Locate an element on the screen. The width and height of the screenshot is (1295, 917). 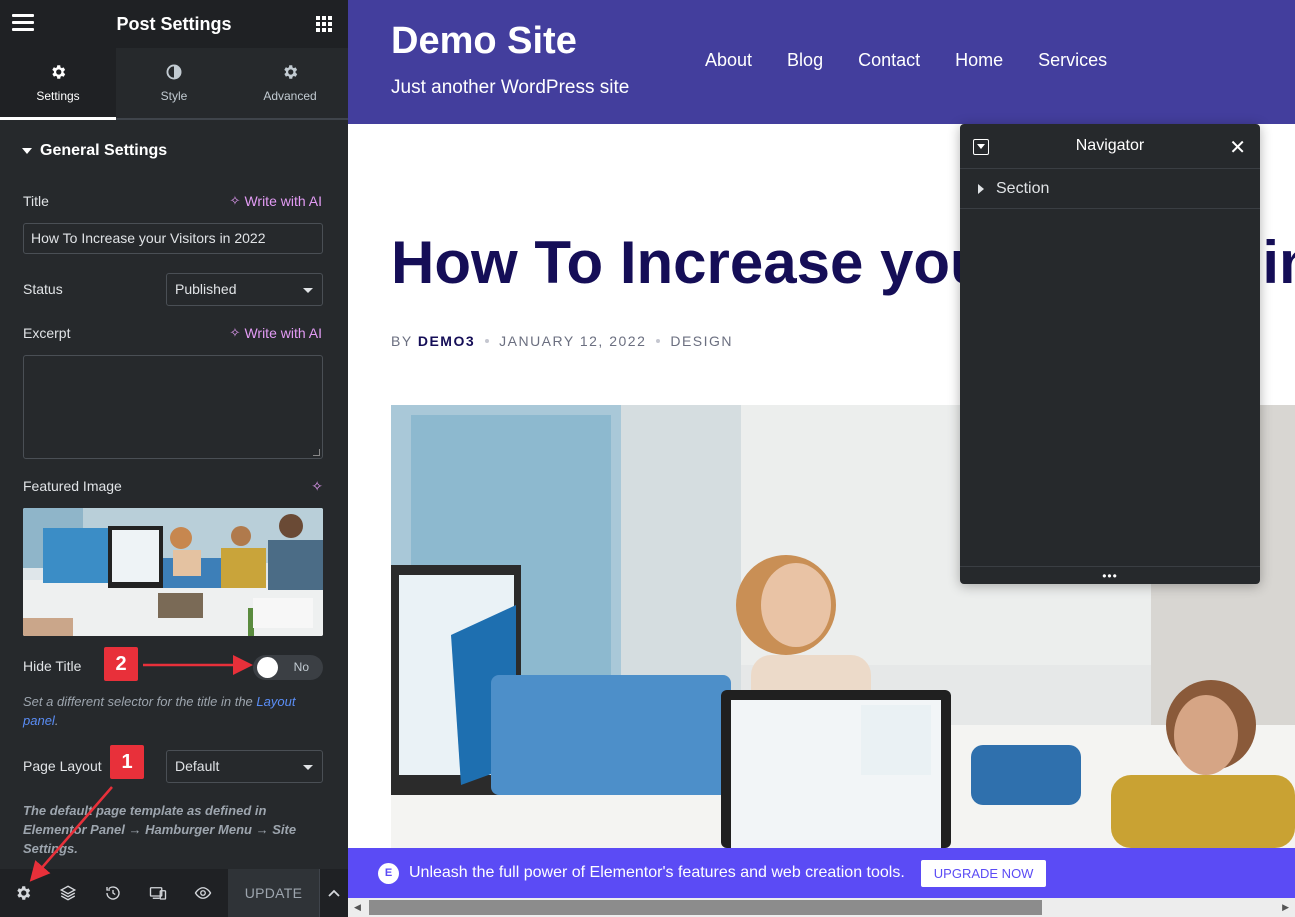
resize-grip-icon is located at coordinates (316, 452).